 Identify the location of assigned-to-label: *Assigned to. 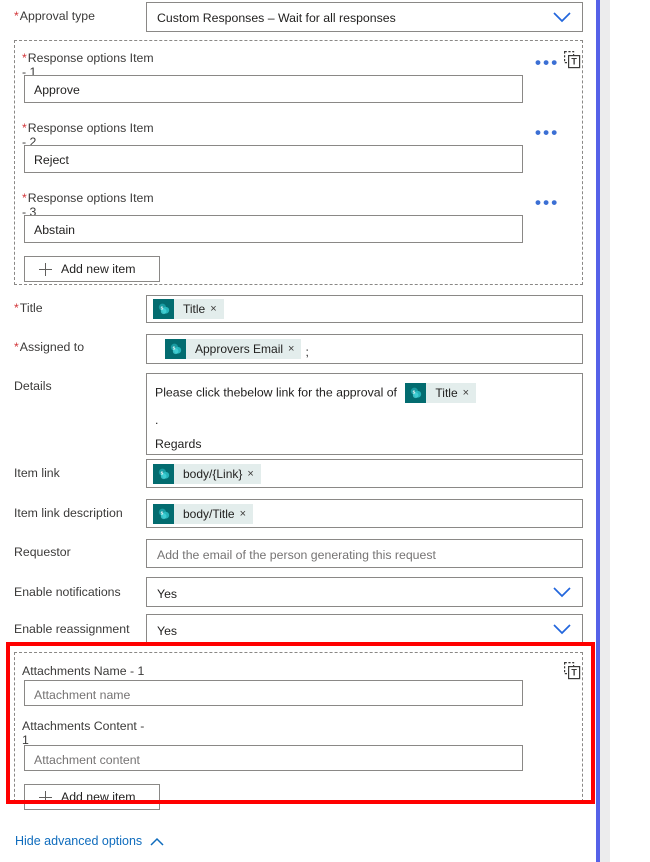
(49, 347).